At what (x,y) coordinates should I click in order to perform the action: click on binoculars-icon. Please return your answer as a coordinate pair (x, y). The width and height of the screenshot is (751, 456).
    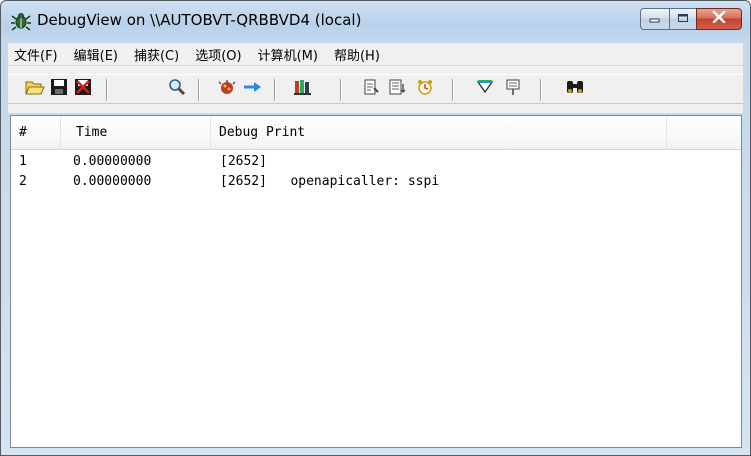
    Looking at the image, I should click on (575, 89).